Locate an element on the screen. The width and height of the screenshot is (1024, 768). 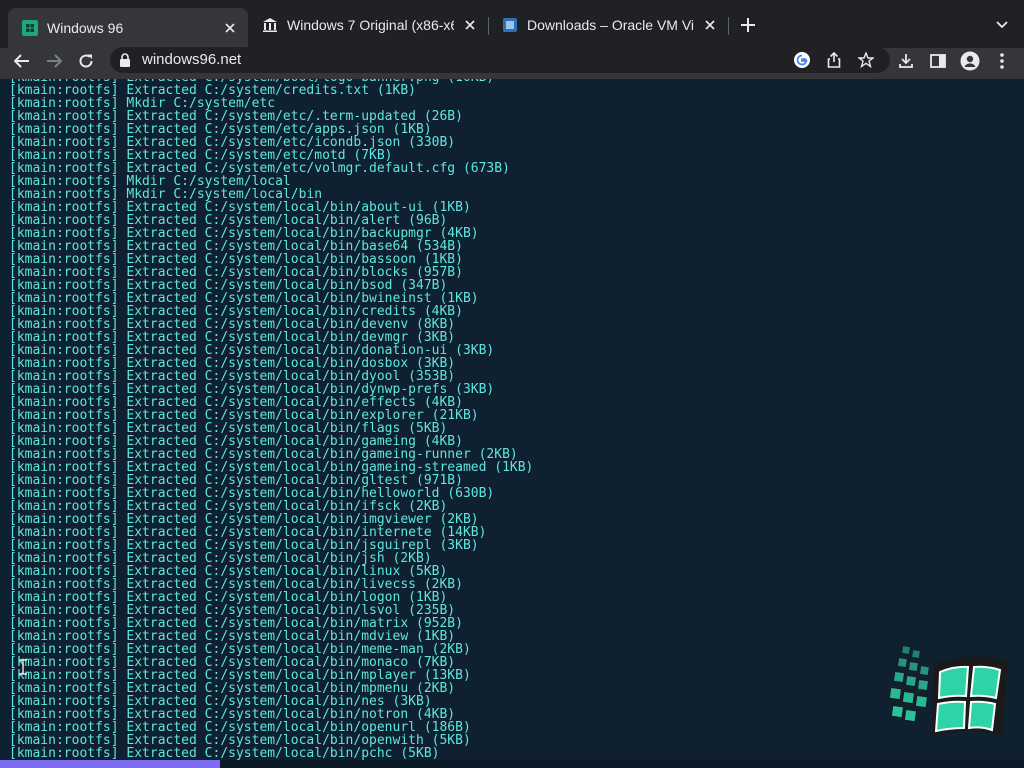
share-icon is located at coordinates (834, 60).